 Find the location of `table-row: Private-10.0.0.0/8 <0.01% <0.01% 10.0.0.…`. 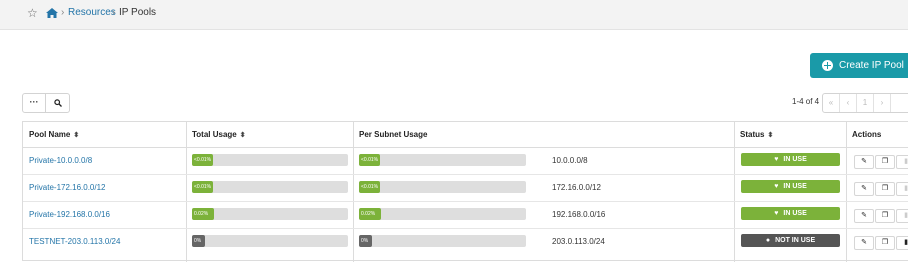

table-row: Private-10.0.0.0/8 <0.01% <0.01% 10.0.0.… is located at coordinates (465, 161).